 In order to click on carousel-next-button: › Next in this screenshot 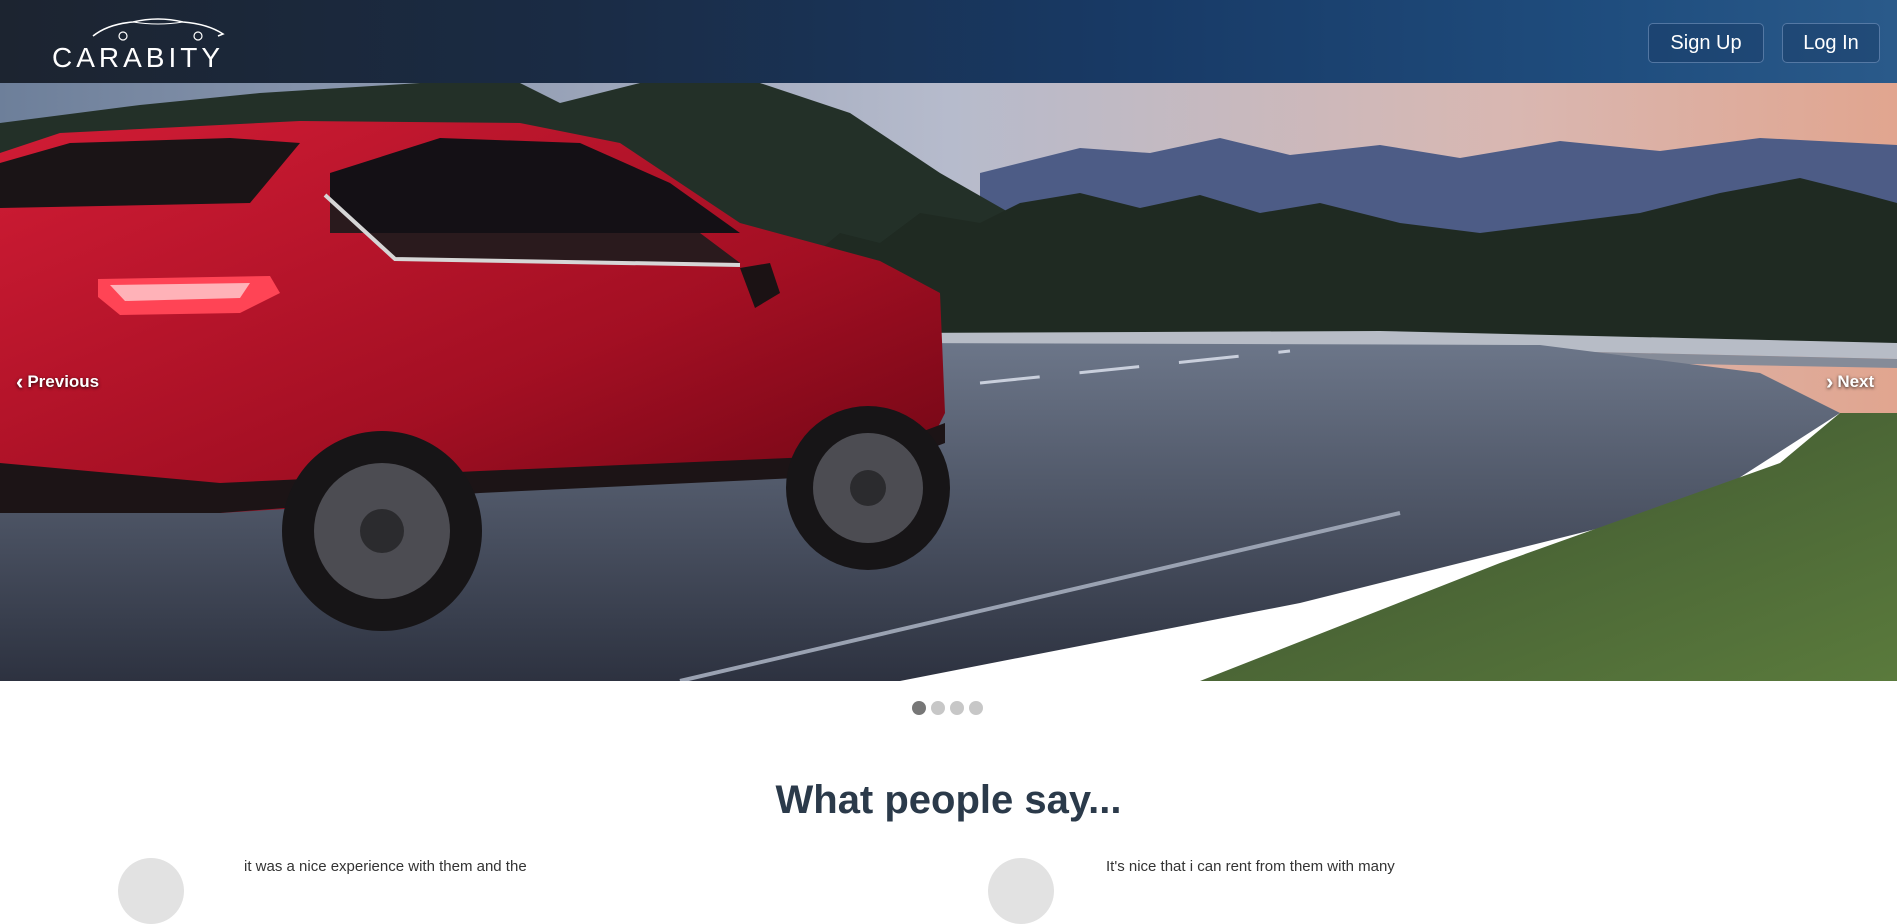, I will do `click(1850, 382)`.